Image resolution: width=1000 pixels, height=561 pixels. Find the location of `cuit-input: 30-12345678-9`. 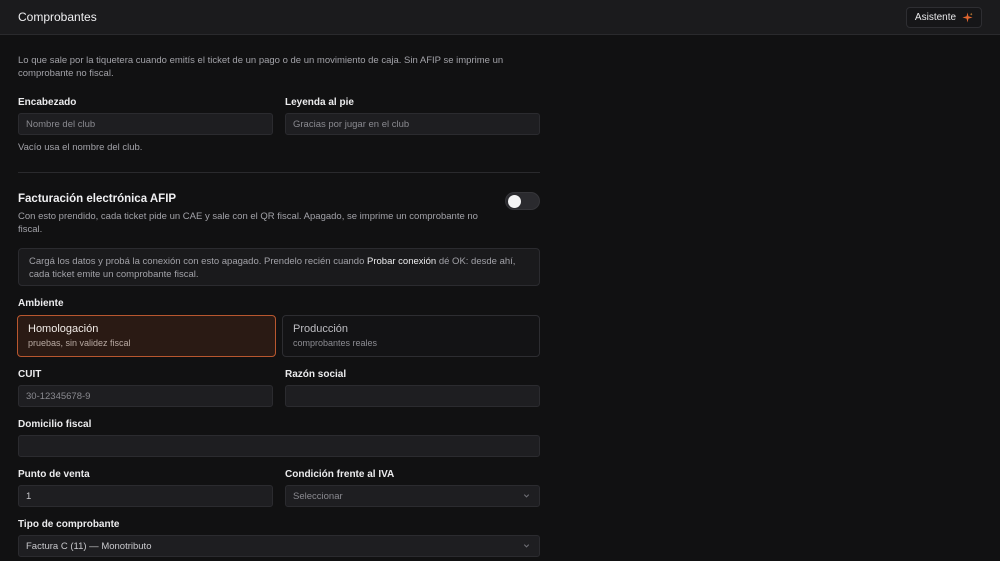

cuit-input: 30-12345678-9 is located at coordinates (145, 396).